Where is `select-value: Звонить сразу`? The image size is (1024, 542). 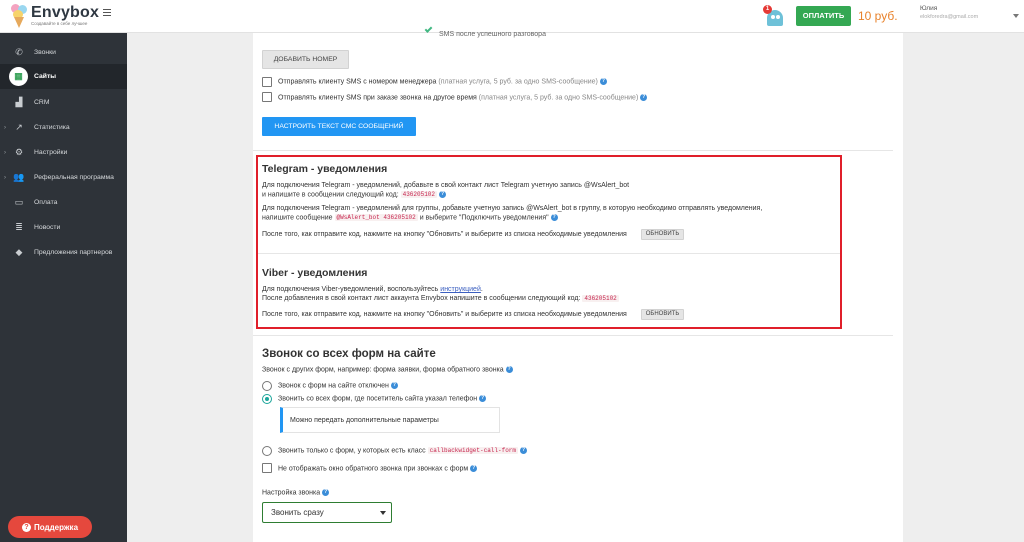
select-value: Звонить сразу is located at coordinates (297, 512).